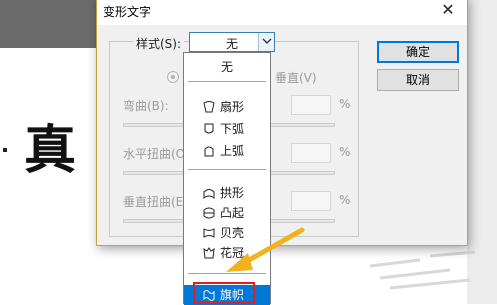  I want to click on dropdown-item-label: 下弧, so click(232, 129).